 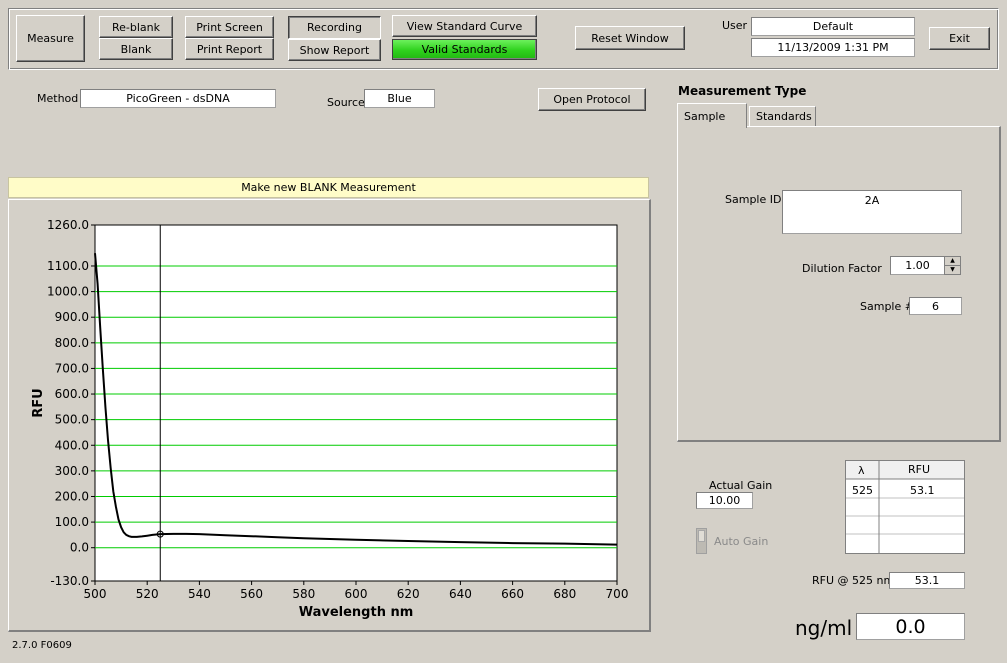 I want to click on x-tick-label: 620, so click(x=408, y=594).